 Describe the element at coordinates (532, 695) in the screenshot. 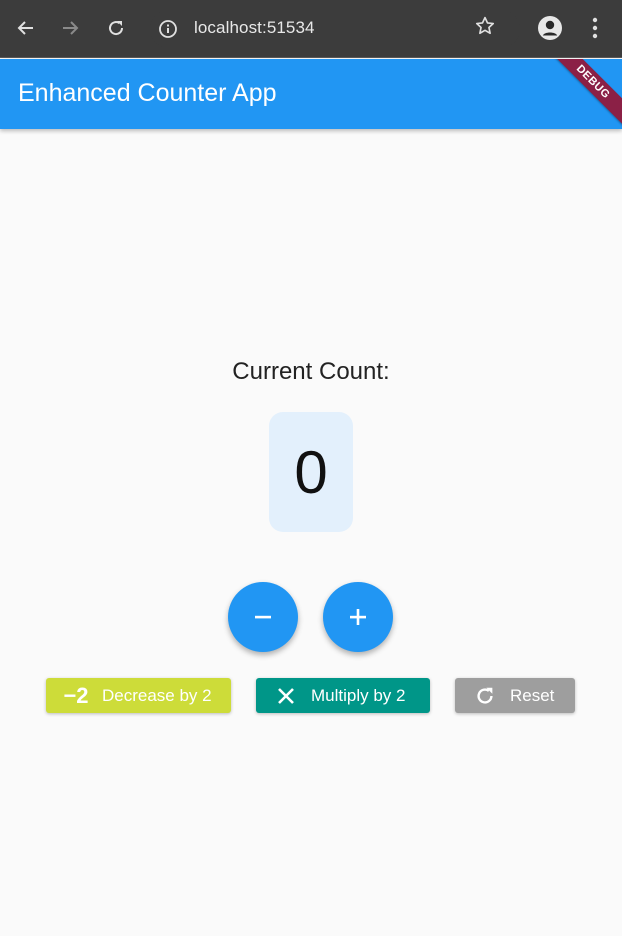

I see `reset-button-label: Reset` at that location.